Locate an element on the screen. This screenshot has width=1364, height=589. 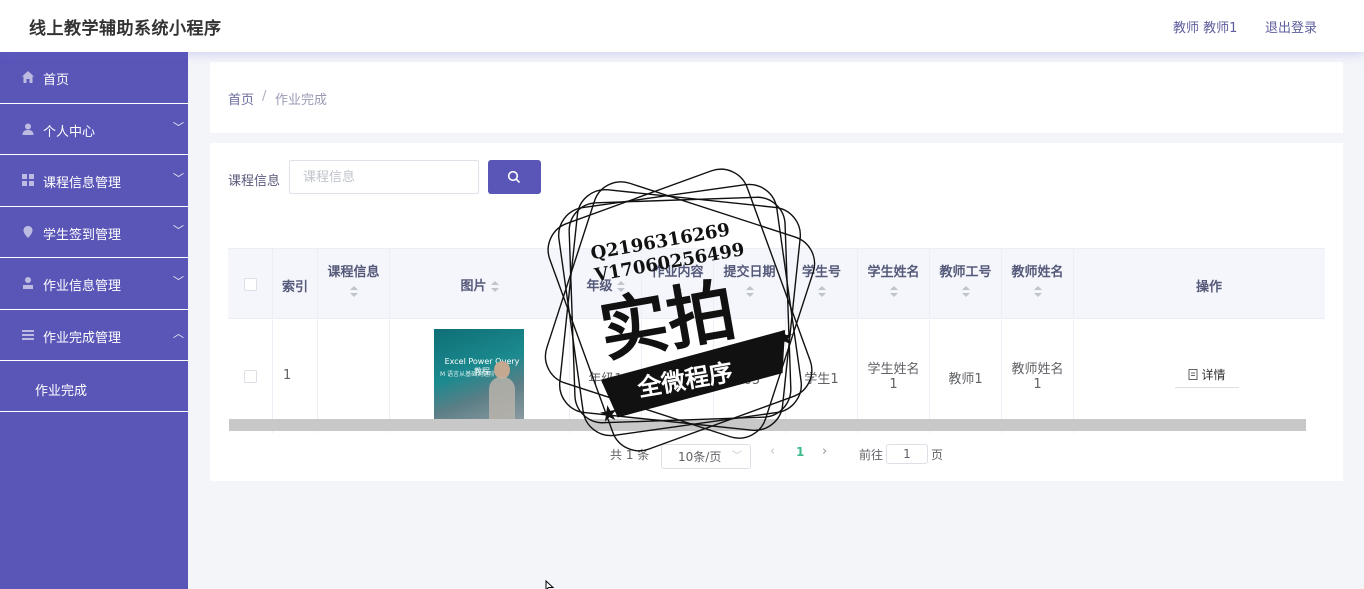
search-button is located at coordinates (514, 177).